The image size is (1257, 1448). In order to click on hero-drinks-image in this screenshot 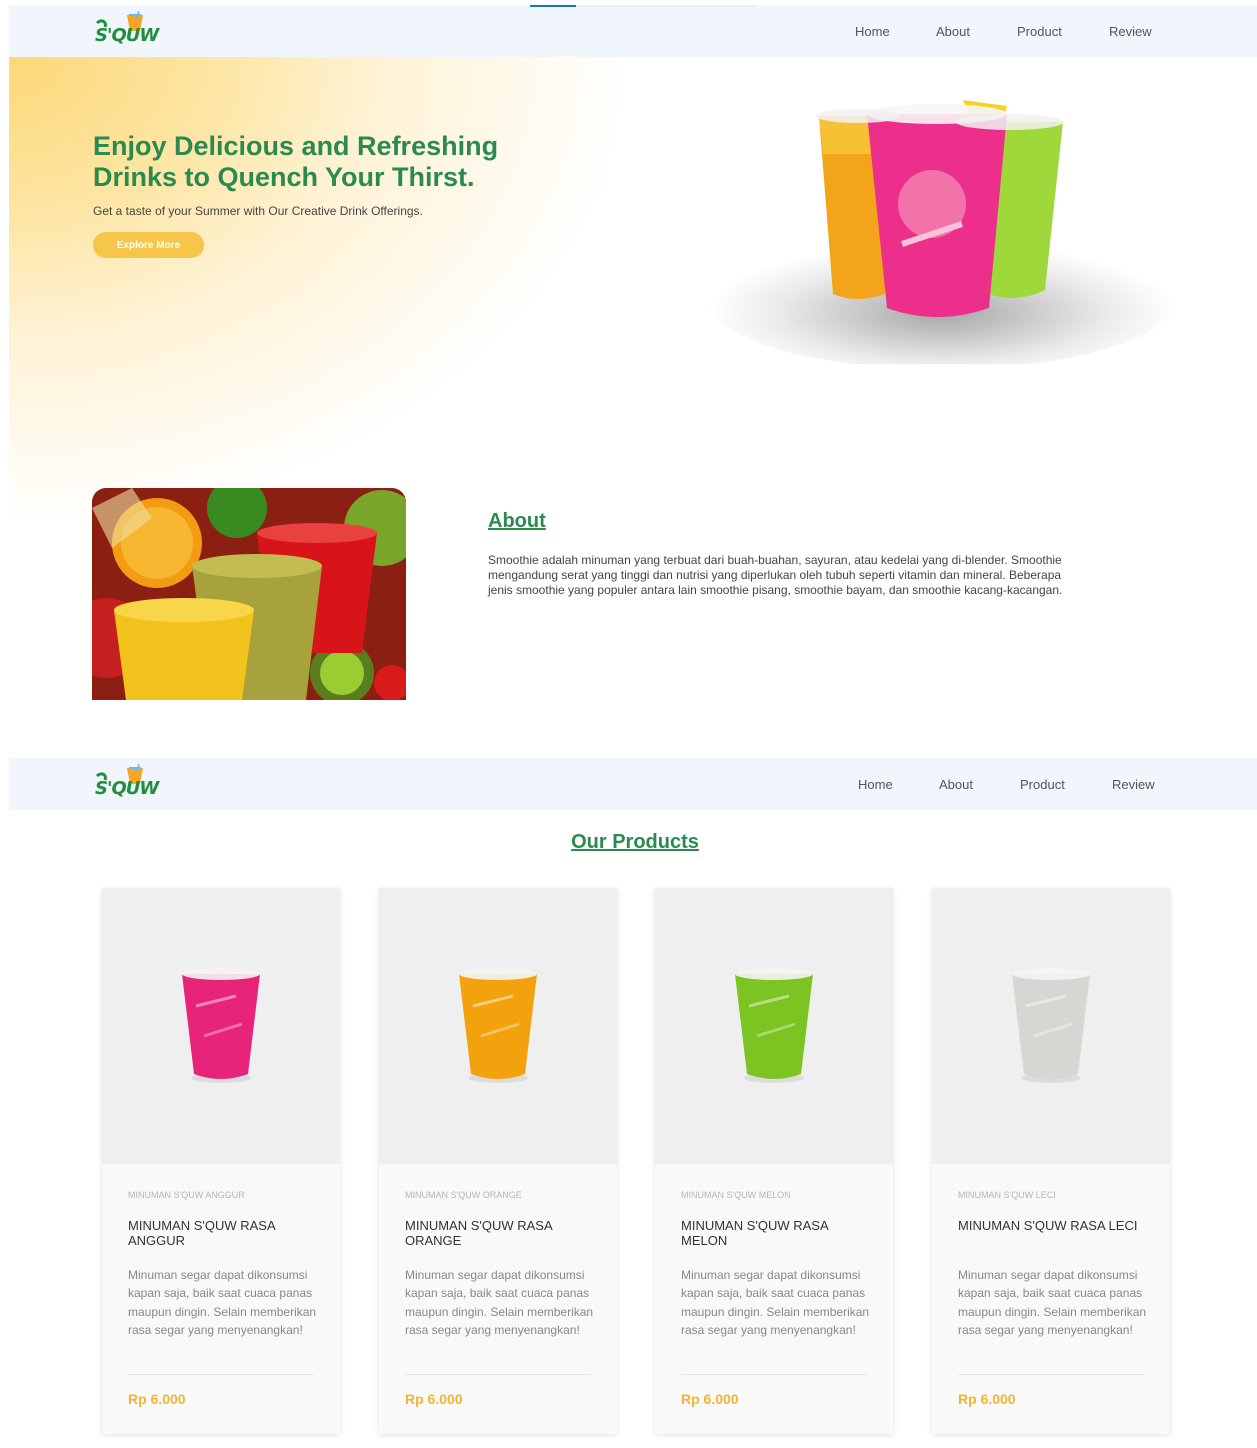, I will do `click(942, 231)`.